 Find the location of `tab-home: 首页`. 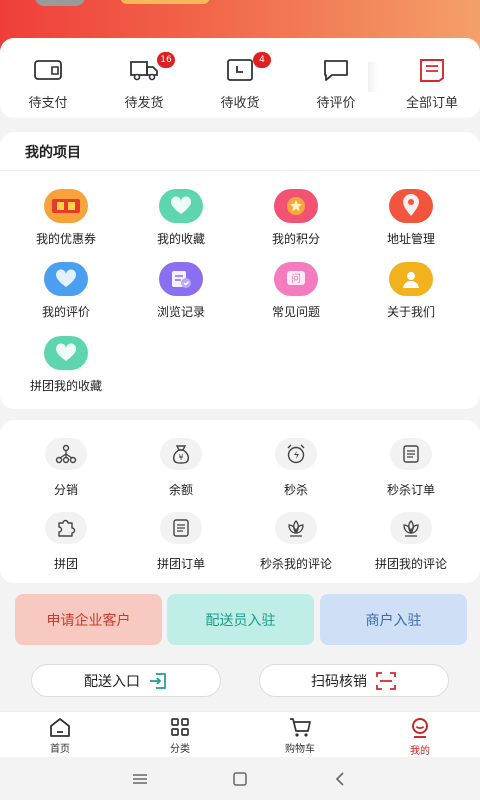

tab-home: 首页 is located at coordinates (60, 734).